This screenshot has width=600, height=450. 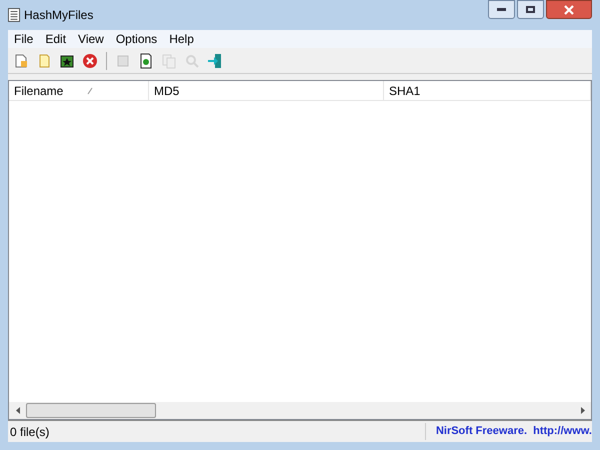 I want to click on menu-item: Options, so click(x=137, y=39).